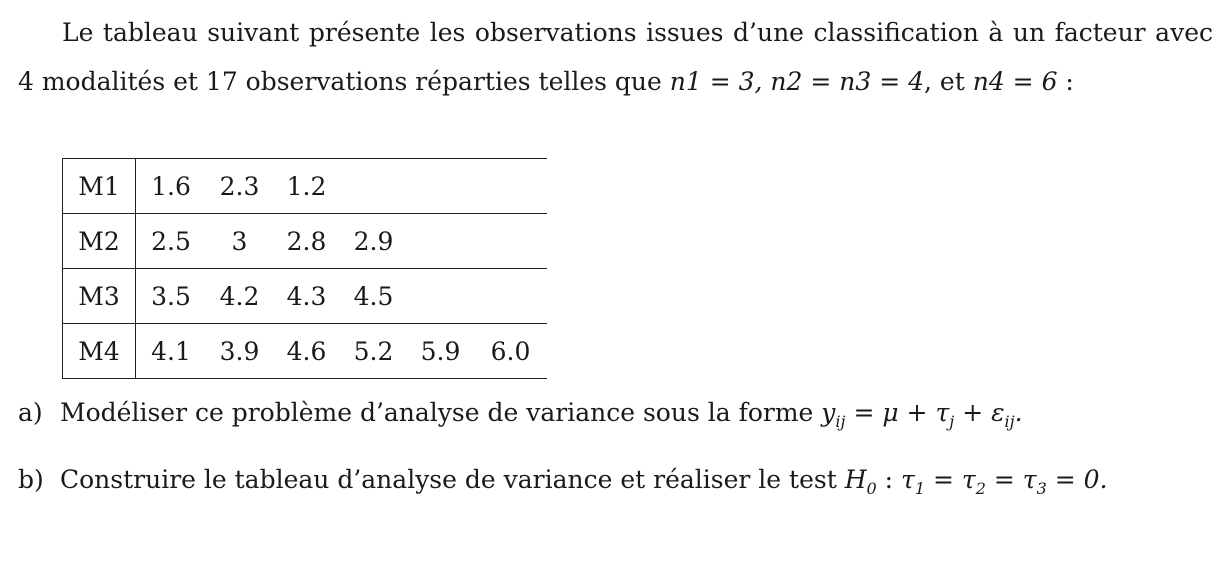 The image size is (1229, 587). Describe the element at coordinates (239, 351) in the screenshot. I see `table-cell: 3.9` at that location.